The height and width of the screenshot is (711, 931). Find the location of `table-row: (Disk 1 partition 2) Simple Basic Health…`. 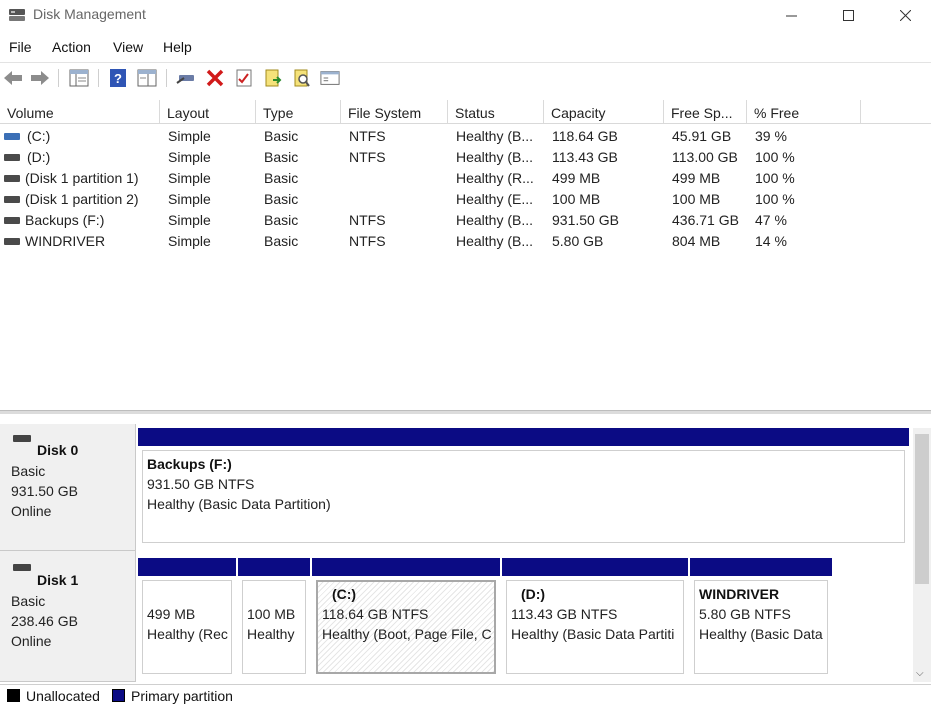

table-row: (Disk 1 partition 2) Simple Basic Health… is located at coordinates (465, 199).